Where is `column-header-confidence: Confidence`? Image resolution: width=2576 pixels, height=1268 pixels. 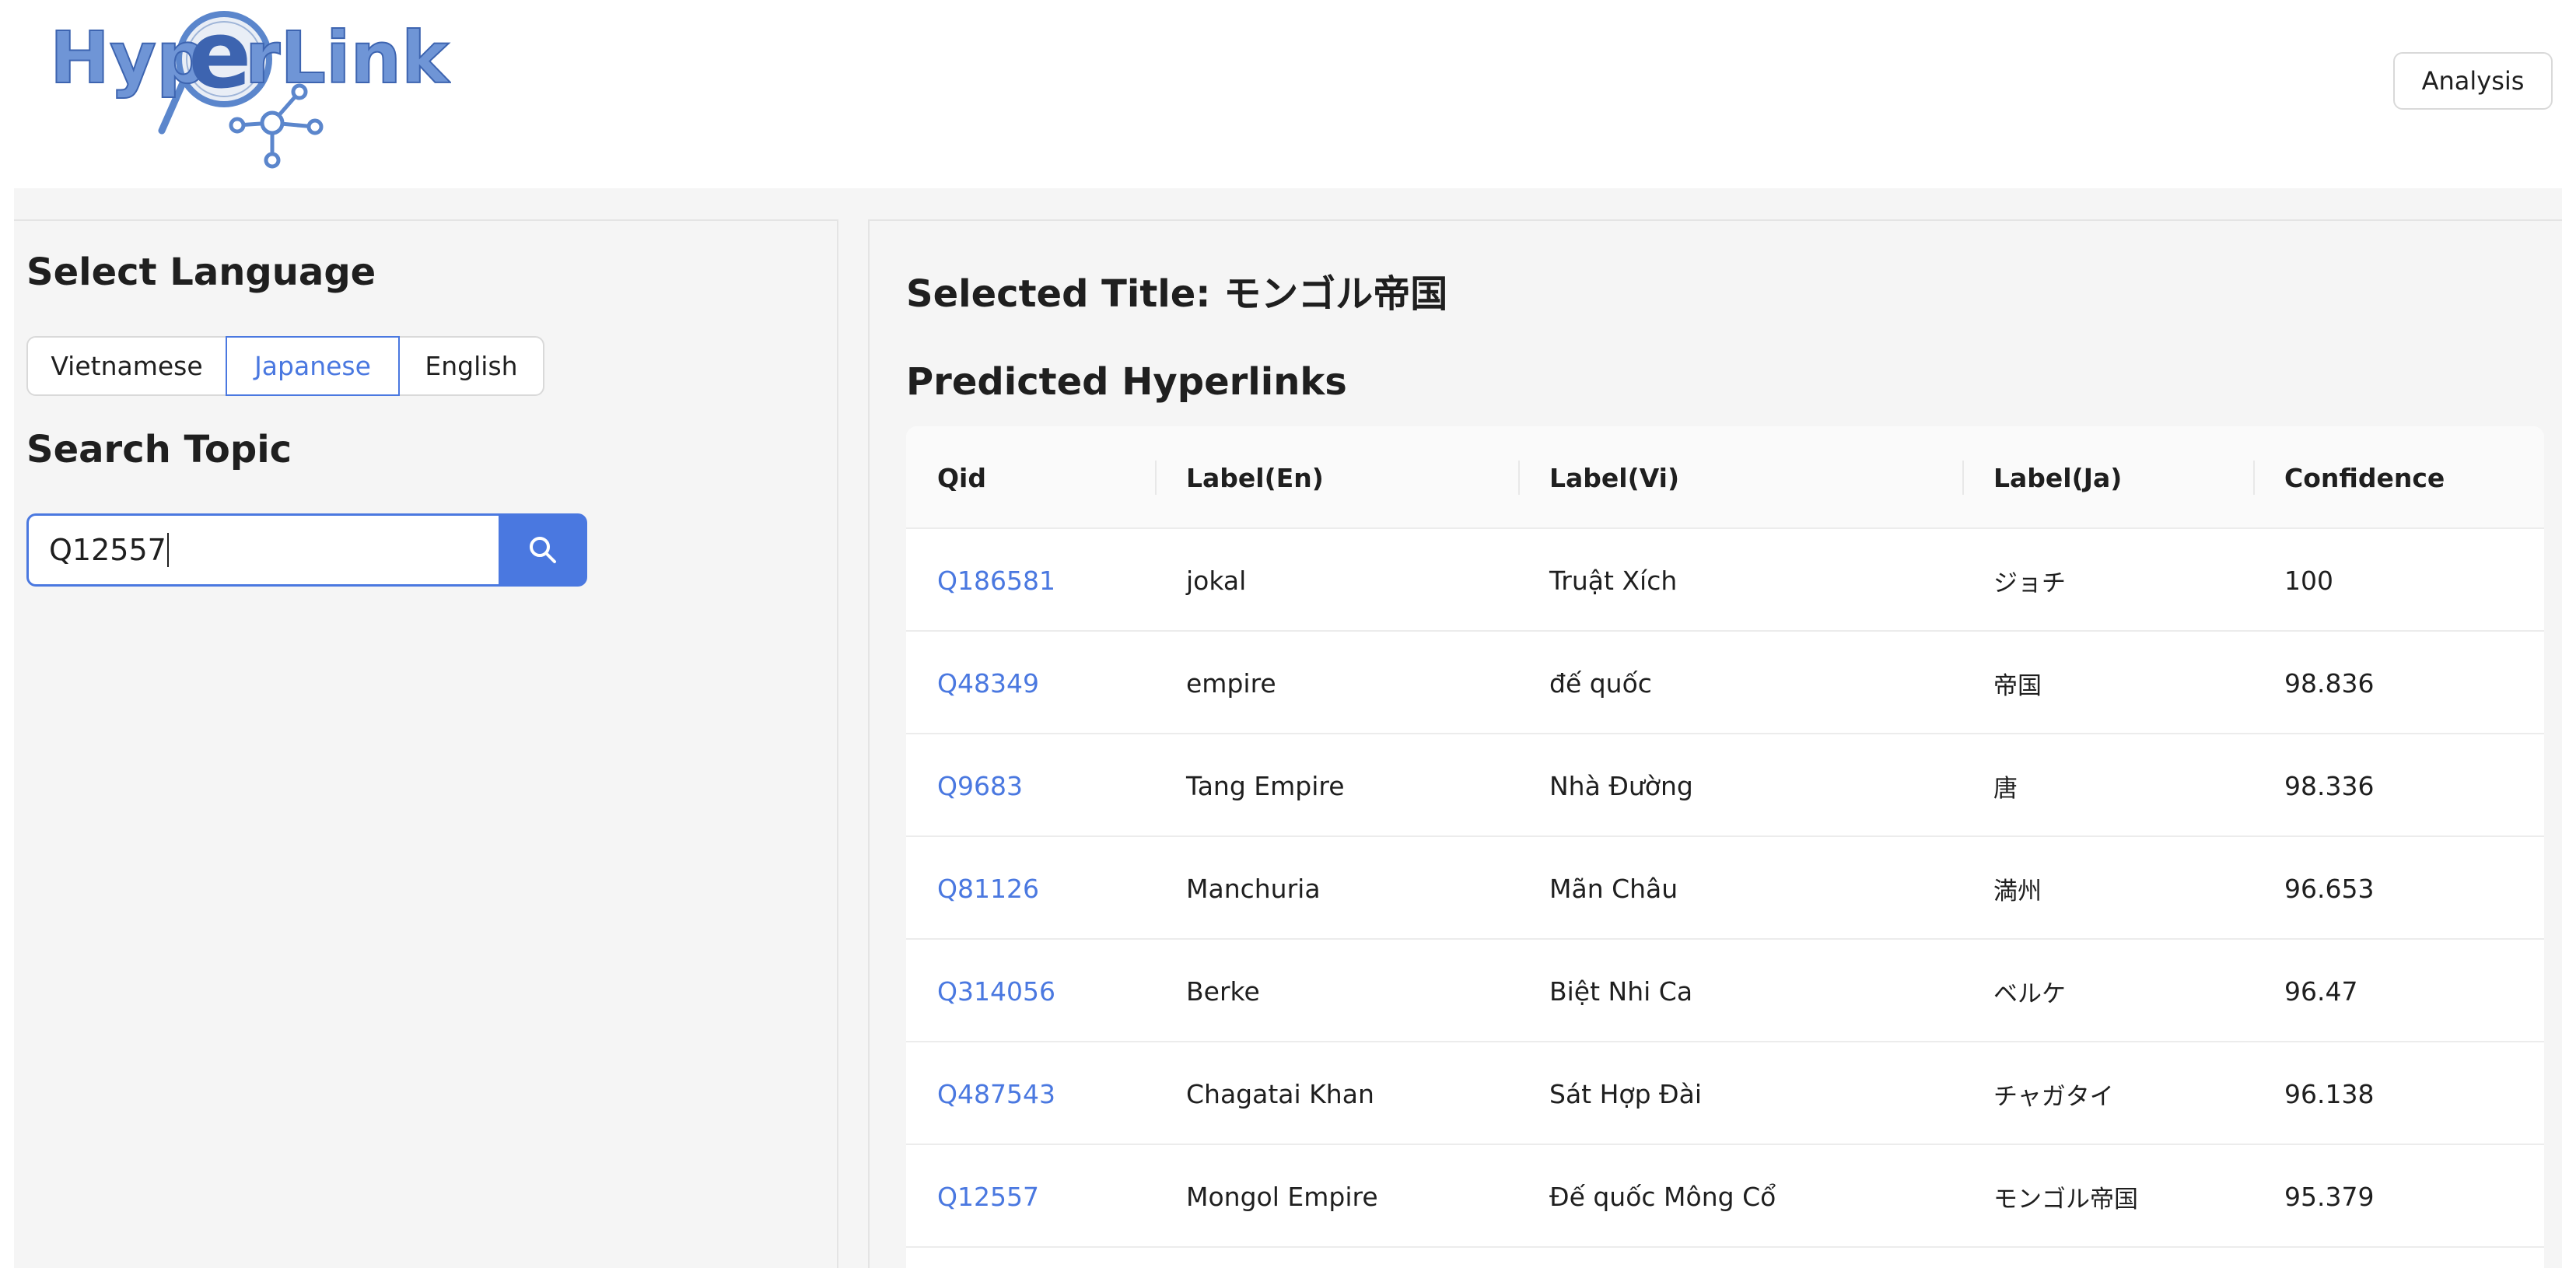
column-header-confidence: Confidence is located at coordinates (2365, 477).